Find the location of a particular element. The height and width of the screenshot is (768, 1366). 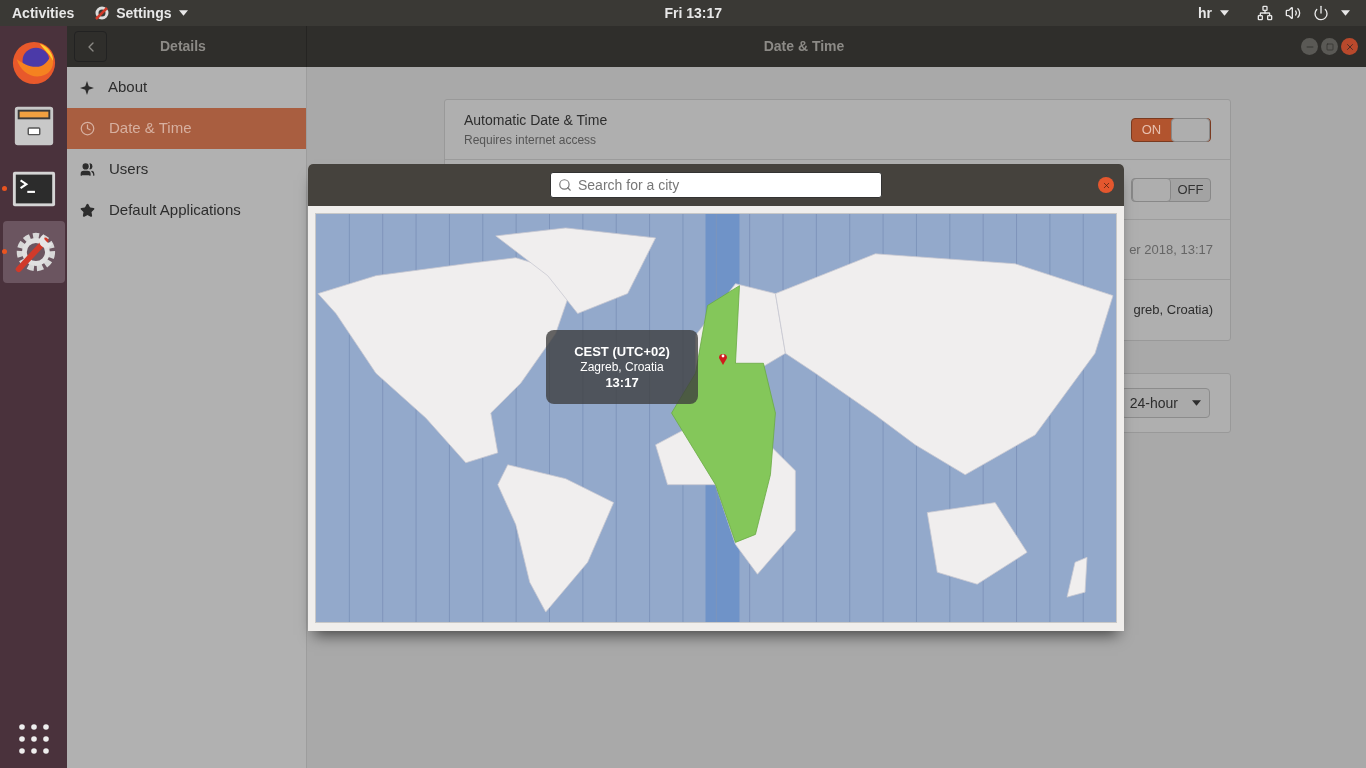

network-icon is located at coordinates (1265, 13).